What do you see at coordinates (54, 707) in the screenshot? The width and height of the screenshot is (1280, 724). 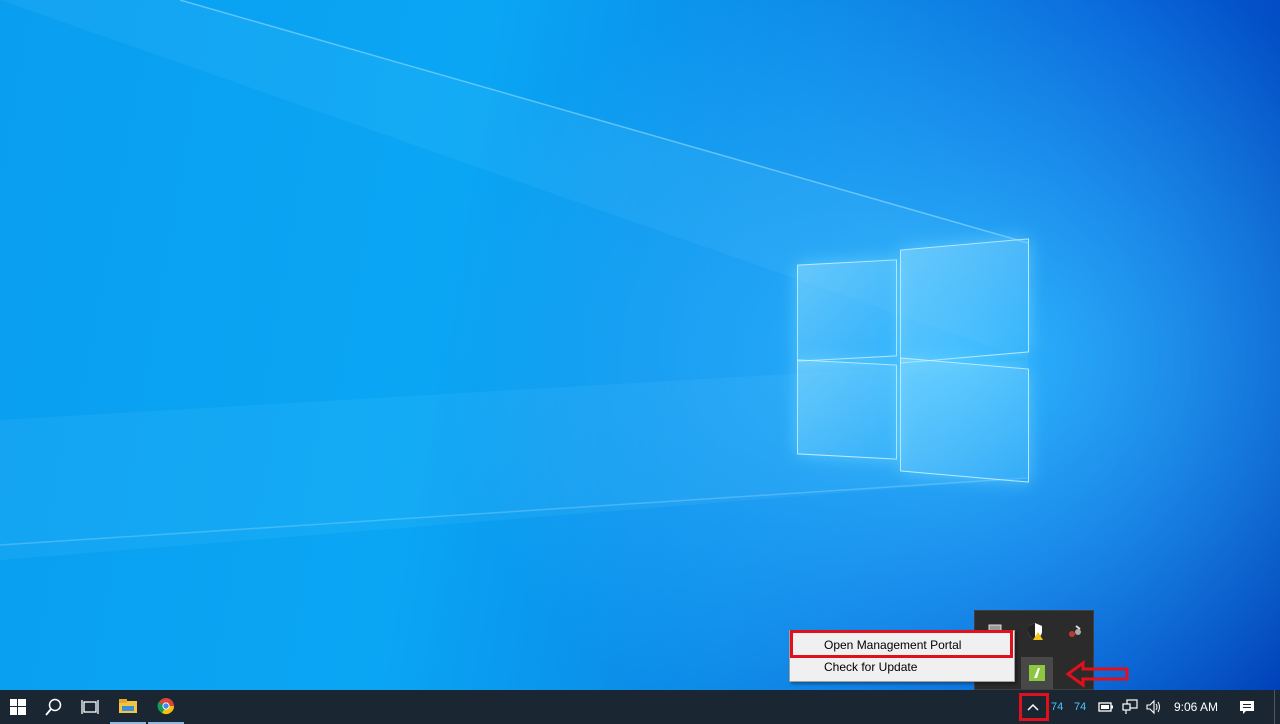 I see `search-icon` at bounding box center [54, 707].